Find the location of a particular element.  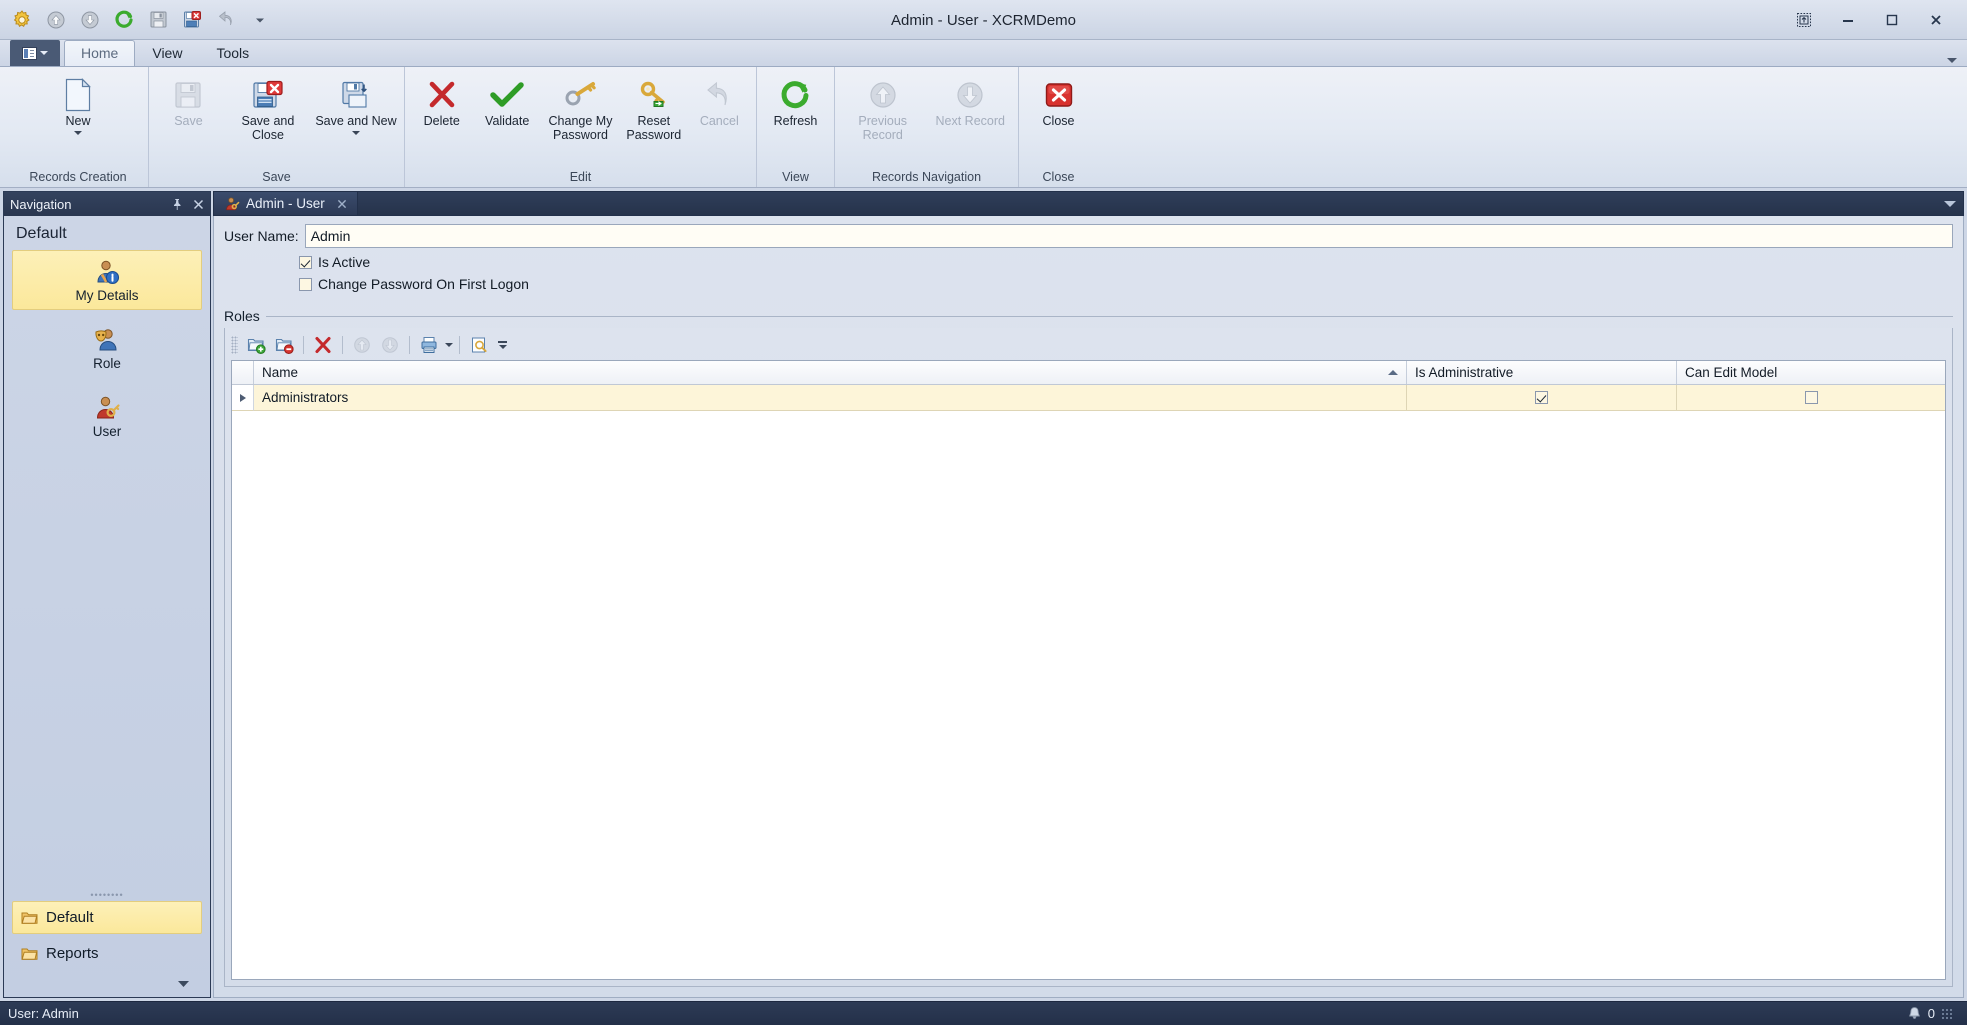

change-password-first-logon-label: Change Password On First Logon is located at coordinates (423, 284).